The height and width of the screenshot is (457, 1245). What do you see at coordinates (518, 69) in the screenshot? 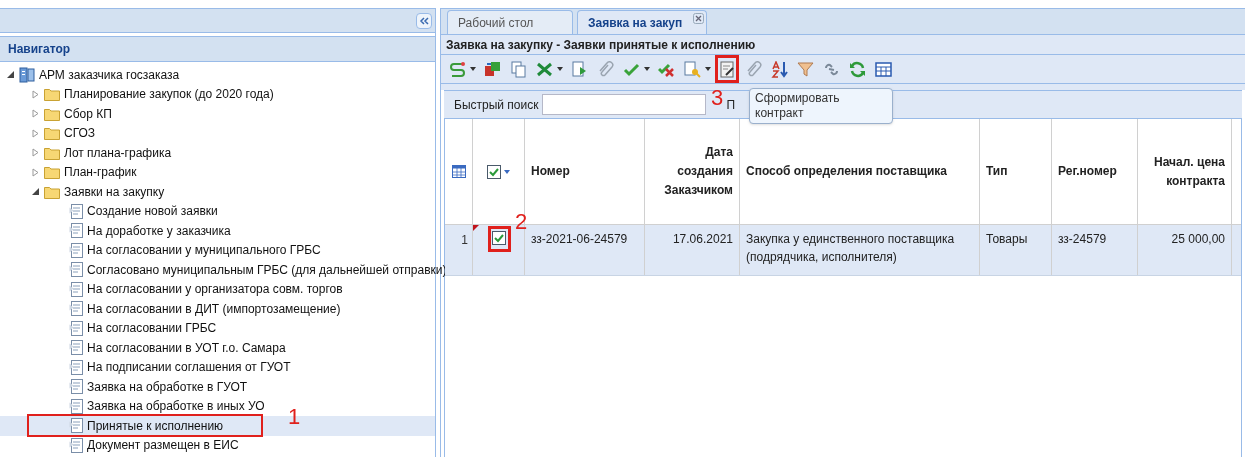
I see `copy-icon` at bounding box center [518, 69].